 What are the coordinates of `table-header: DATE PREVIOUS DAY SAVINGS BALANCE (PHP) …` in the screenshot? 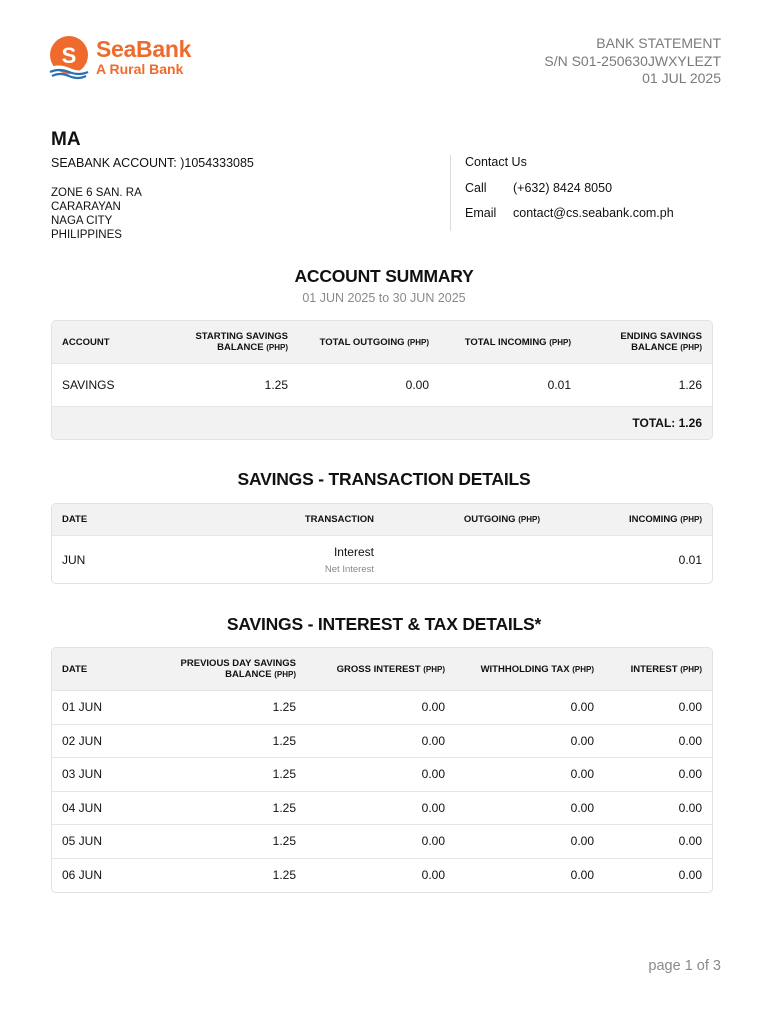 It's located at (382, 669).